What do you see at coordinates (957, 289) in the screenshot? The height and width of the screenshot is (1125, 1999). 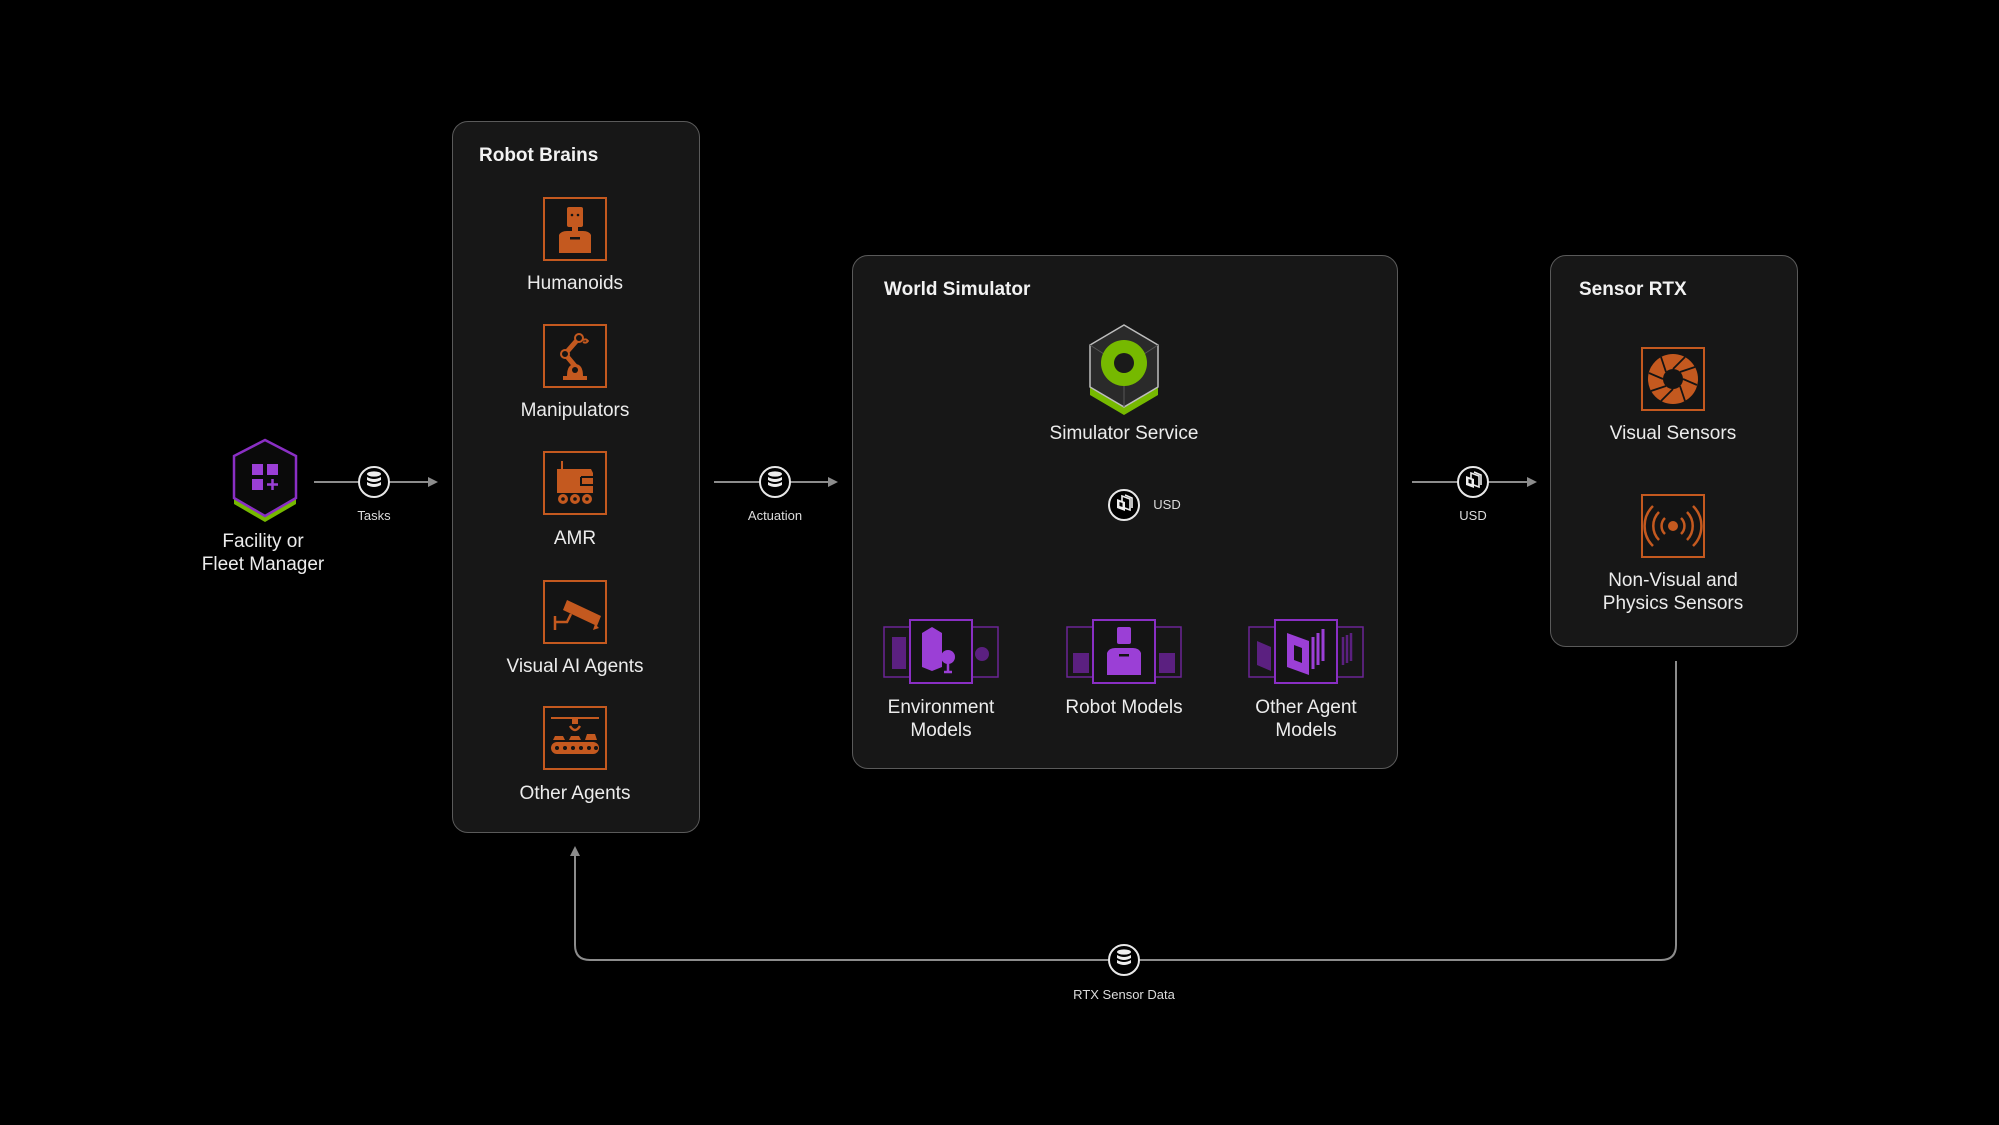 I see `world-simulator-title: World Simulator` at bounding box center [957, 289].